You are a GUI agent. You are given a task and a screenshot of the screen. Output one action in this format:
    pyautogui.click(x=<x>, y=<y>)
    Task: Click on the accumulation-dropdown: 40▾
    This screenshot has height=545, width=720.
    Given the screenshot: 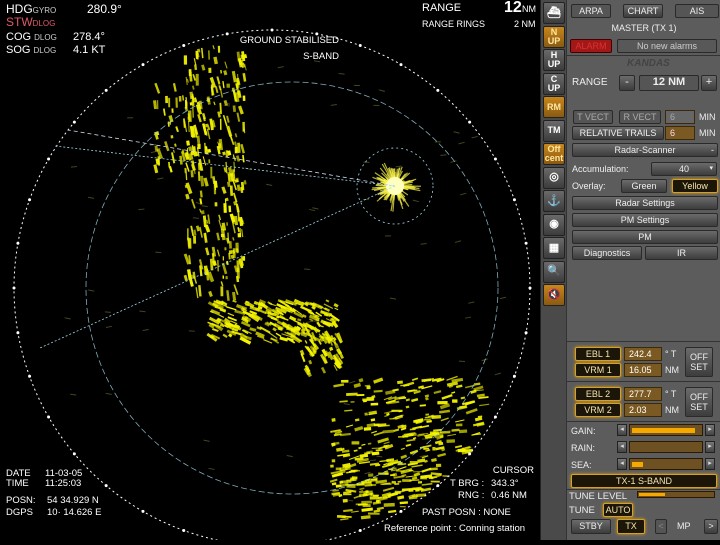 What is the action you would take?
    pyautogui.click(x=684, y=169)
    